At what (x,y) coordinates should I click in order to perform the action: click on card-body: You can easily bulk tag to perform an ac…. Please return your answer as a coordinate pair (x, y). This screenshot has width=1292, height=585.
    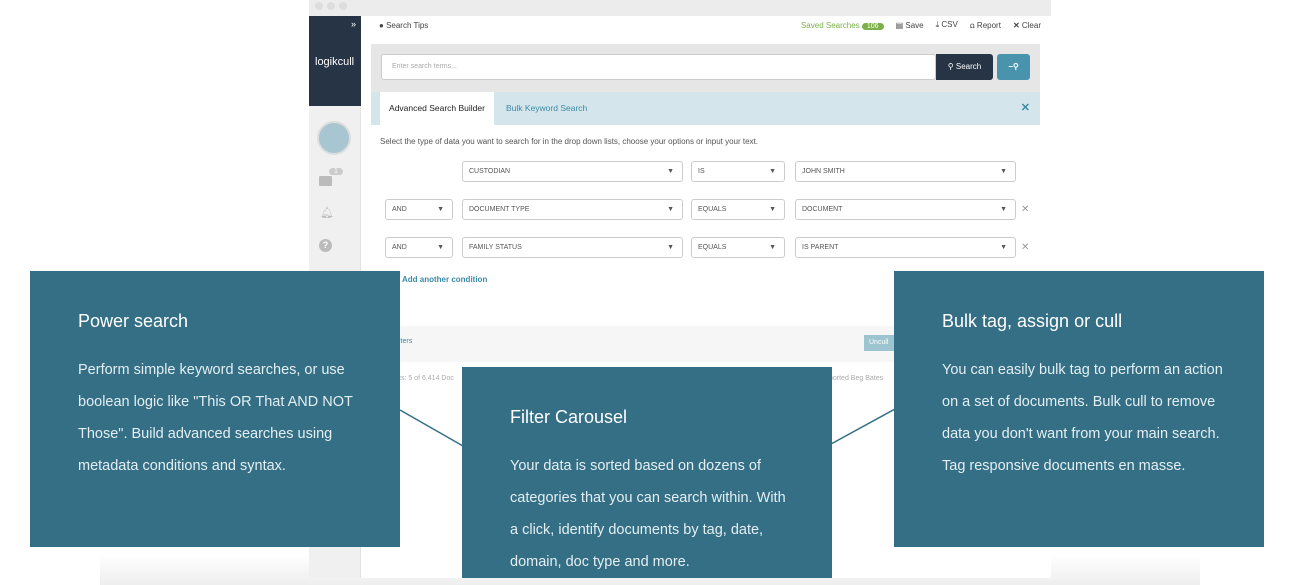
    Looking at the image, I should click on (1082, 418).